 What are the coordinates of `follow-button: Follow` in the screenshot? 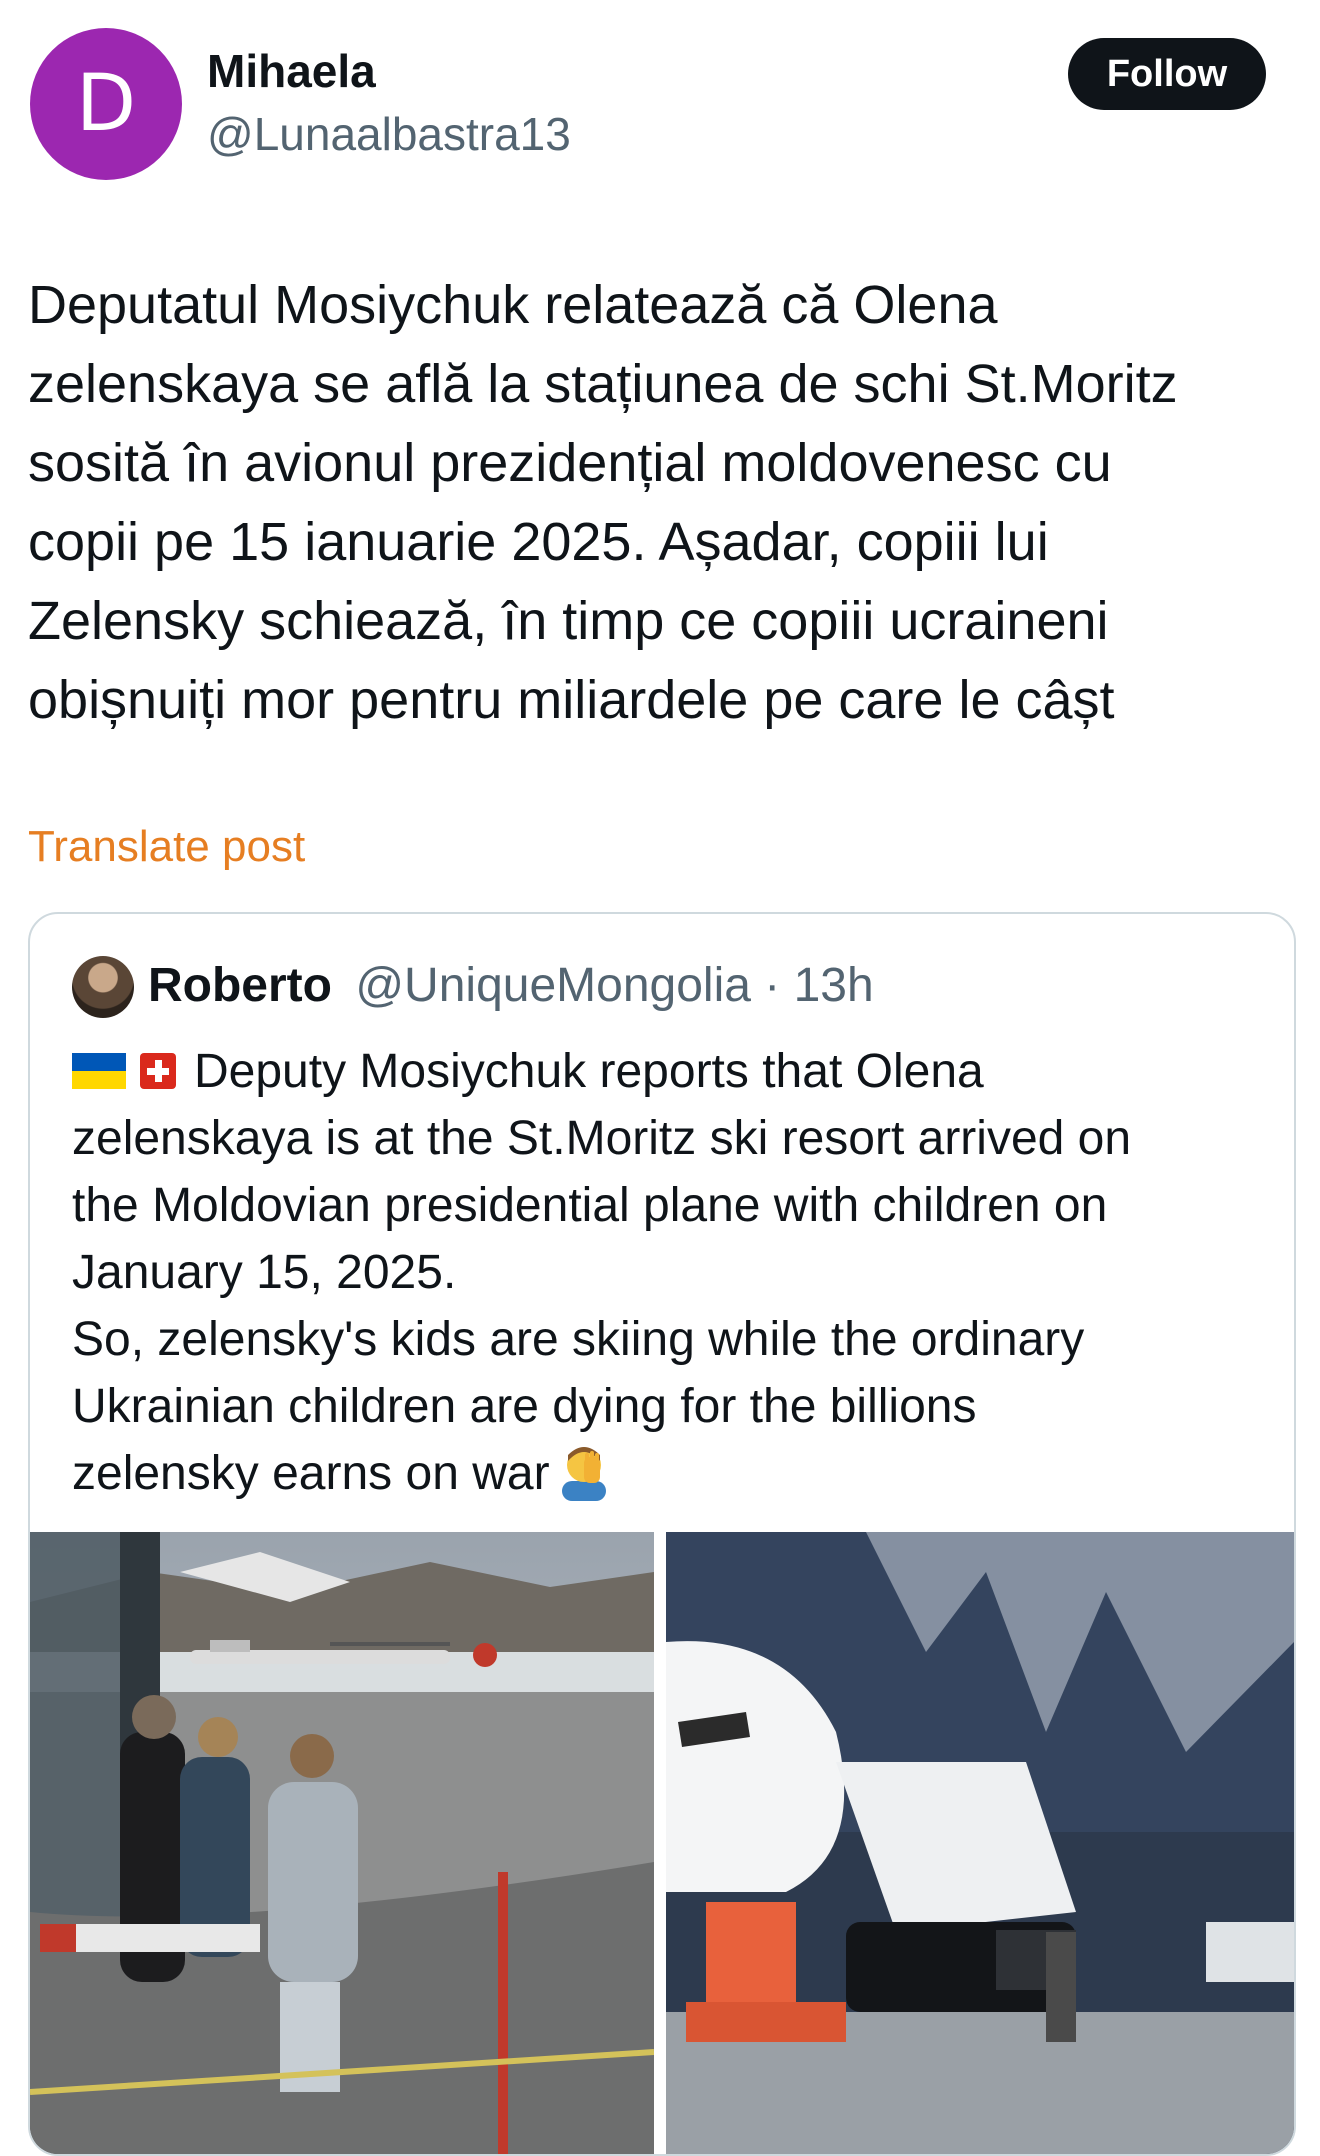 It's located at (1167, 74).